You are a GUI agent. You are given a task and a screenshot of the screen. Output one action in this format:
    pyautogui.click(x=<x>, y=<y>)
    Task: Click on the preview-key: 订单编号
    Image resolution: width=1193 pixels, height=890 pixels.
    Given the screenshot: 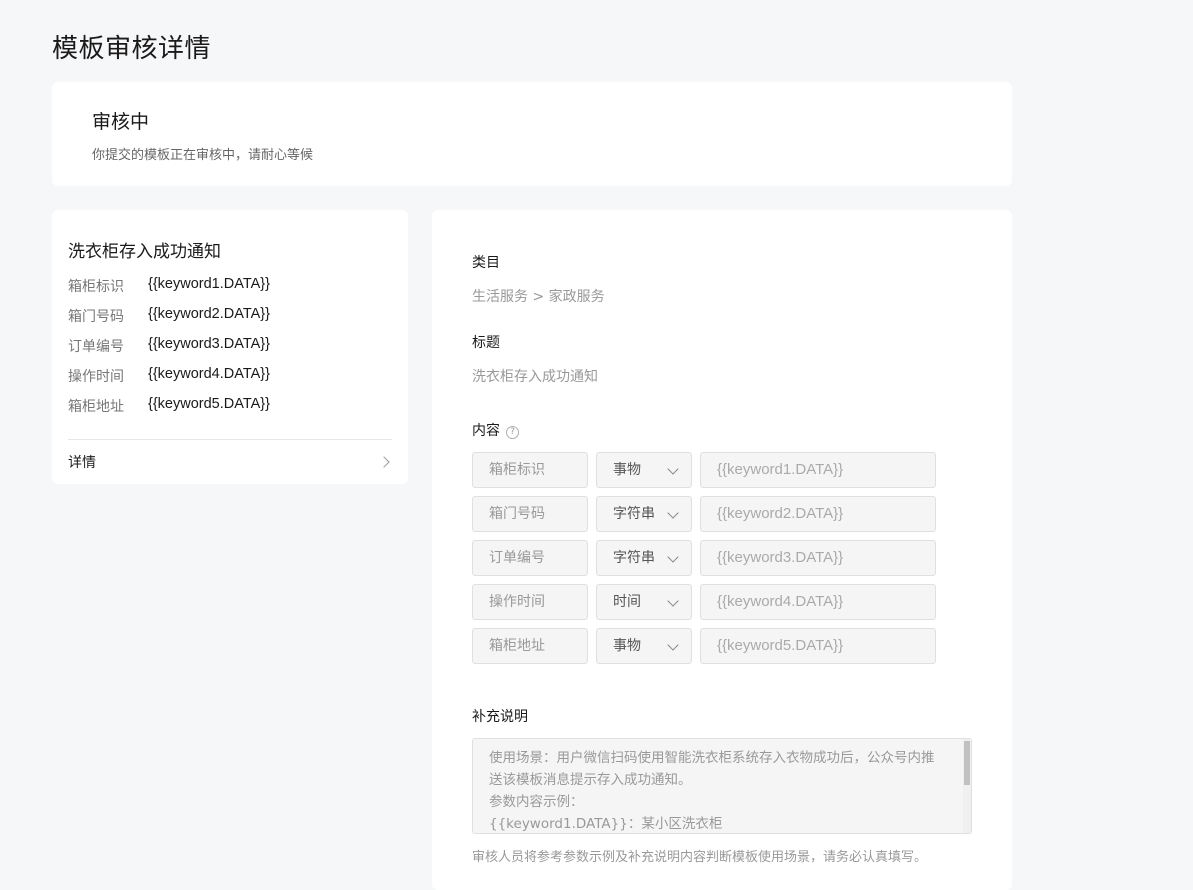 What is the action you would take?
    pyautogui.click(x=96, y=347)
    